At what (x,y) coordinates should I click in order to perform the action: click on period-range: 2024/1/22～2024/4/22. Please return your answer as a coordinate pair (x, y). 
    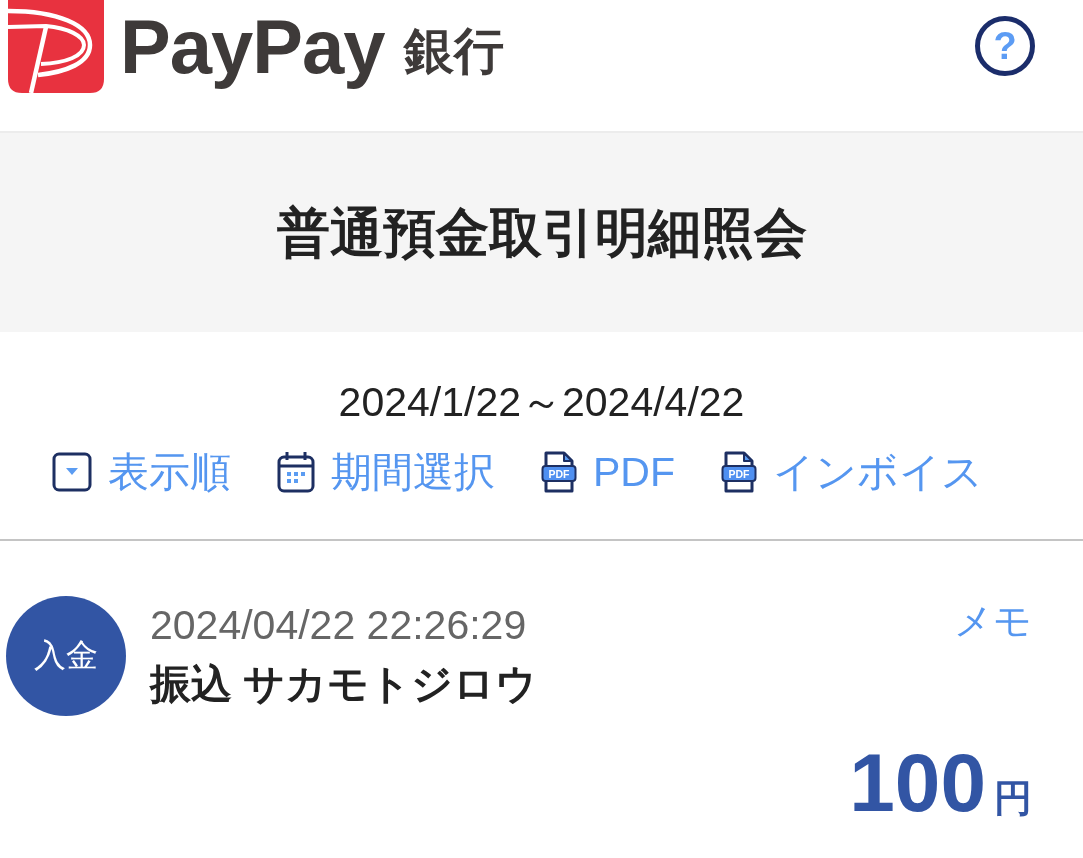
    Looking at the image, I should click on (541, 402).